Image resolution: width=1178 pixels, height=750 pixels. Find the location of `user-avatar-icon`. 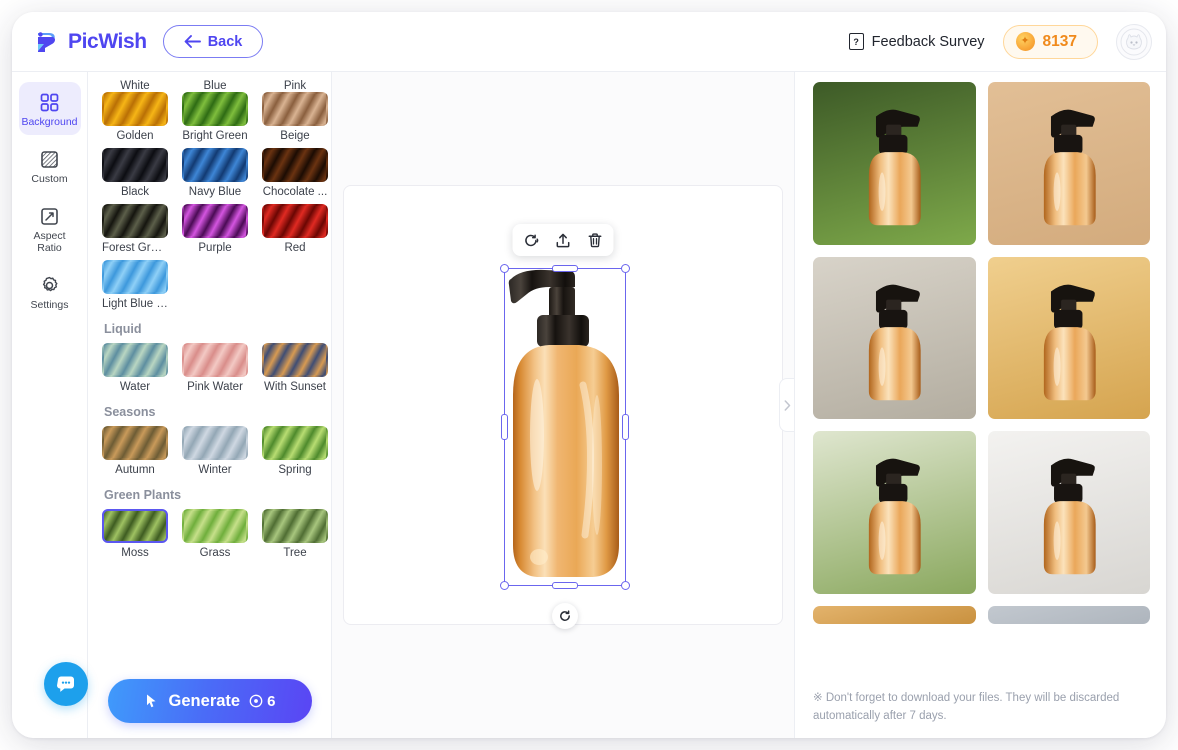

user-avatar-icon is located at coordinates (1134, 41).